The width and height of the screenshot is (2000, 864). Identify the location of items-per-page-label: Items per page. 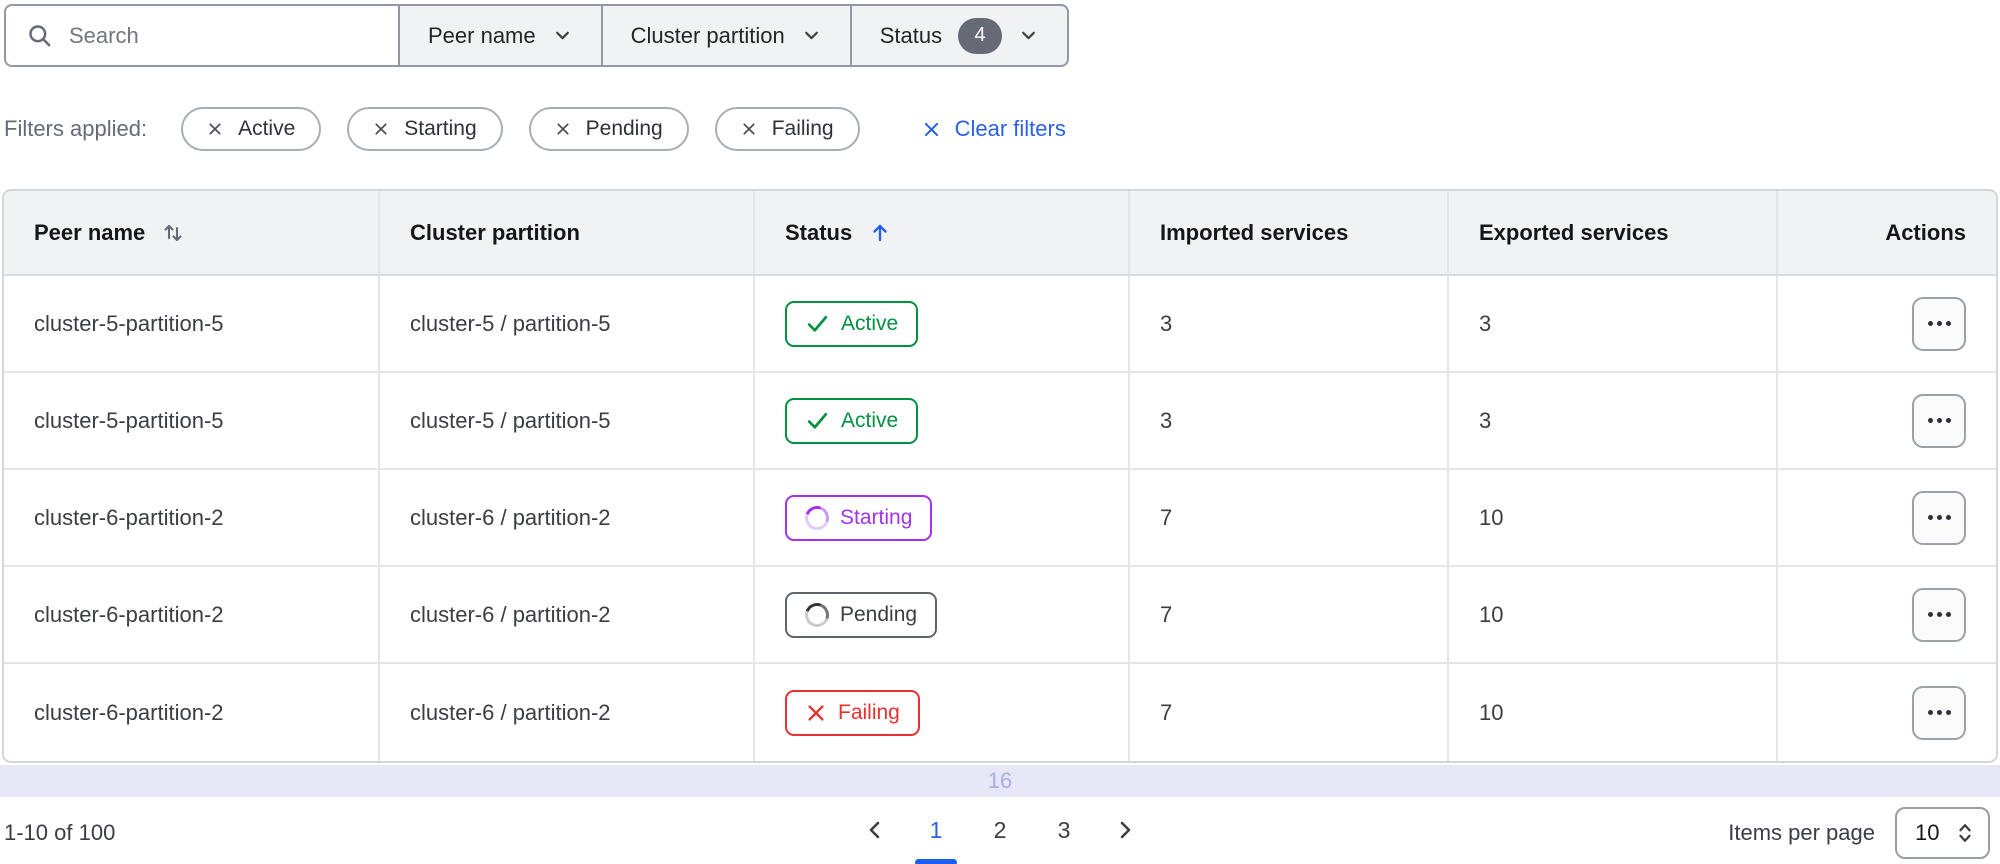
(1801, 832).